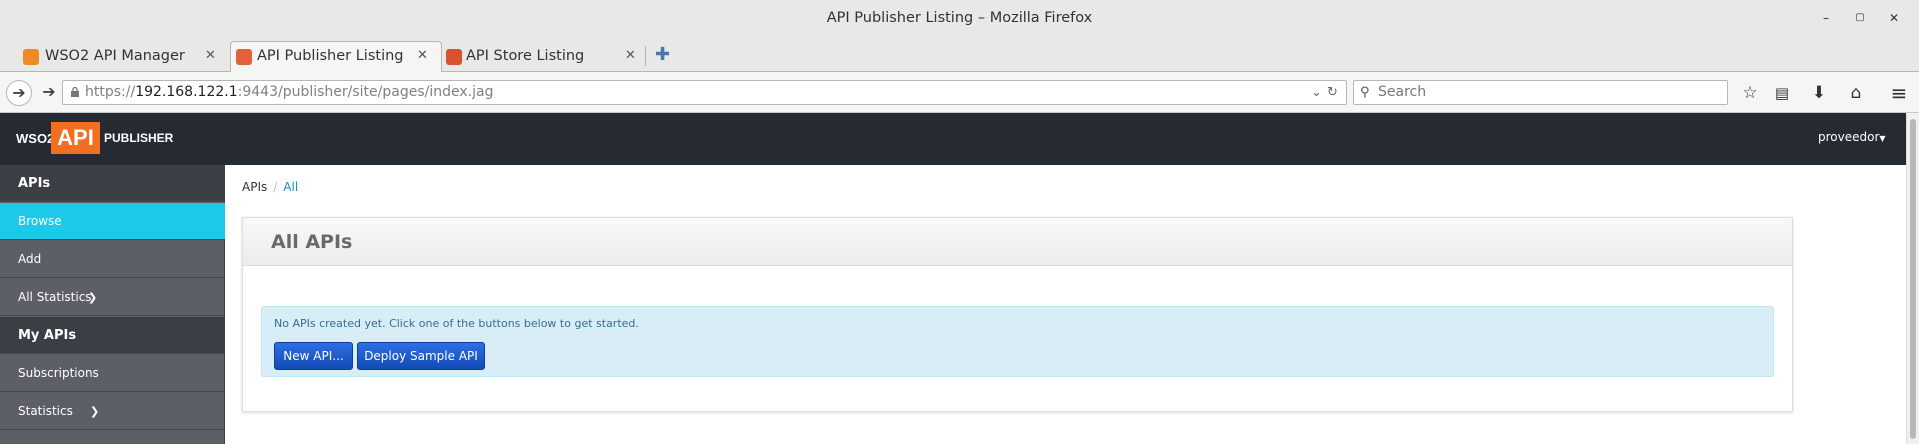 The image size is (1919, 444). I want to click on store-favicon-icon, so click(454, 57).